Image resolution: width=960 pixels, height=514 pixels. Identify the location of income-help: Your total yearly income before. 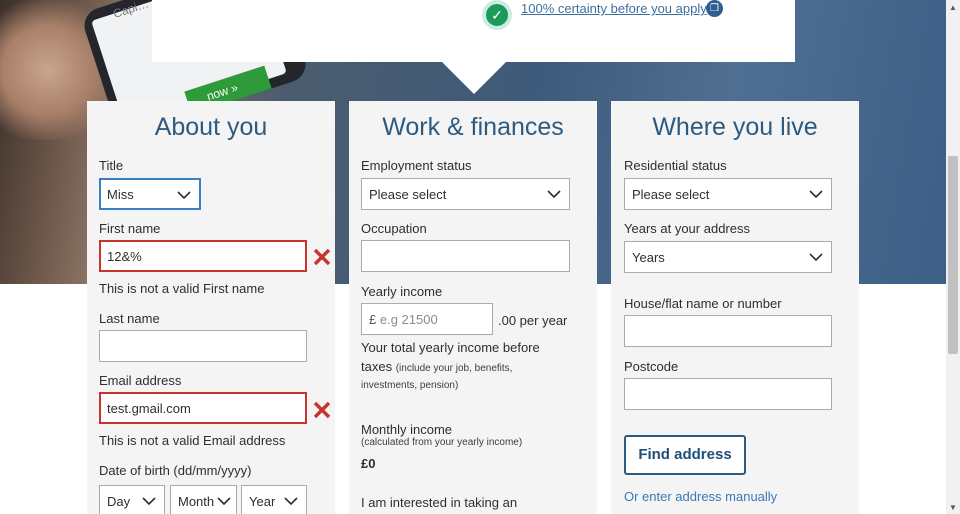
(450, 347).